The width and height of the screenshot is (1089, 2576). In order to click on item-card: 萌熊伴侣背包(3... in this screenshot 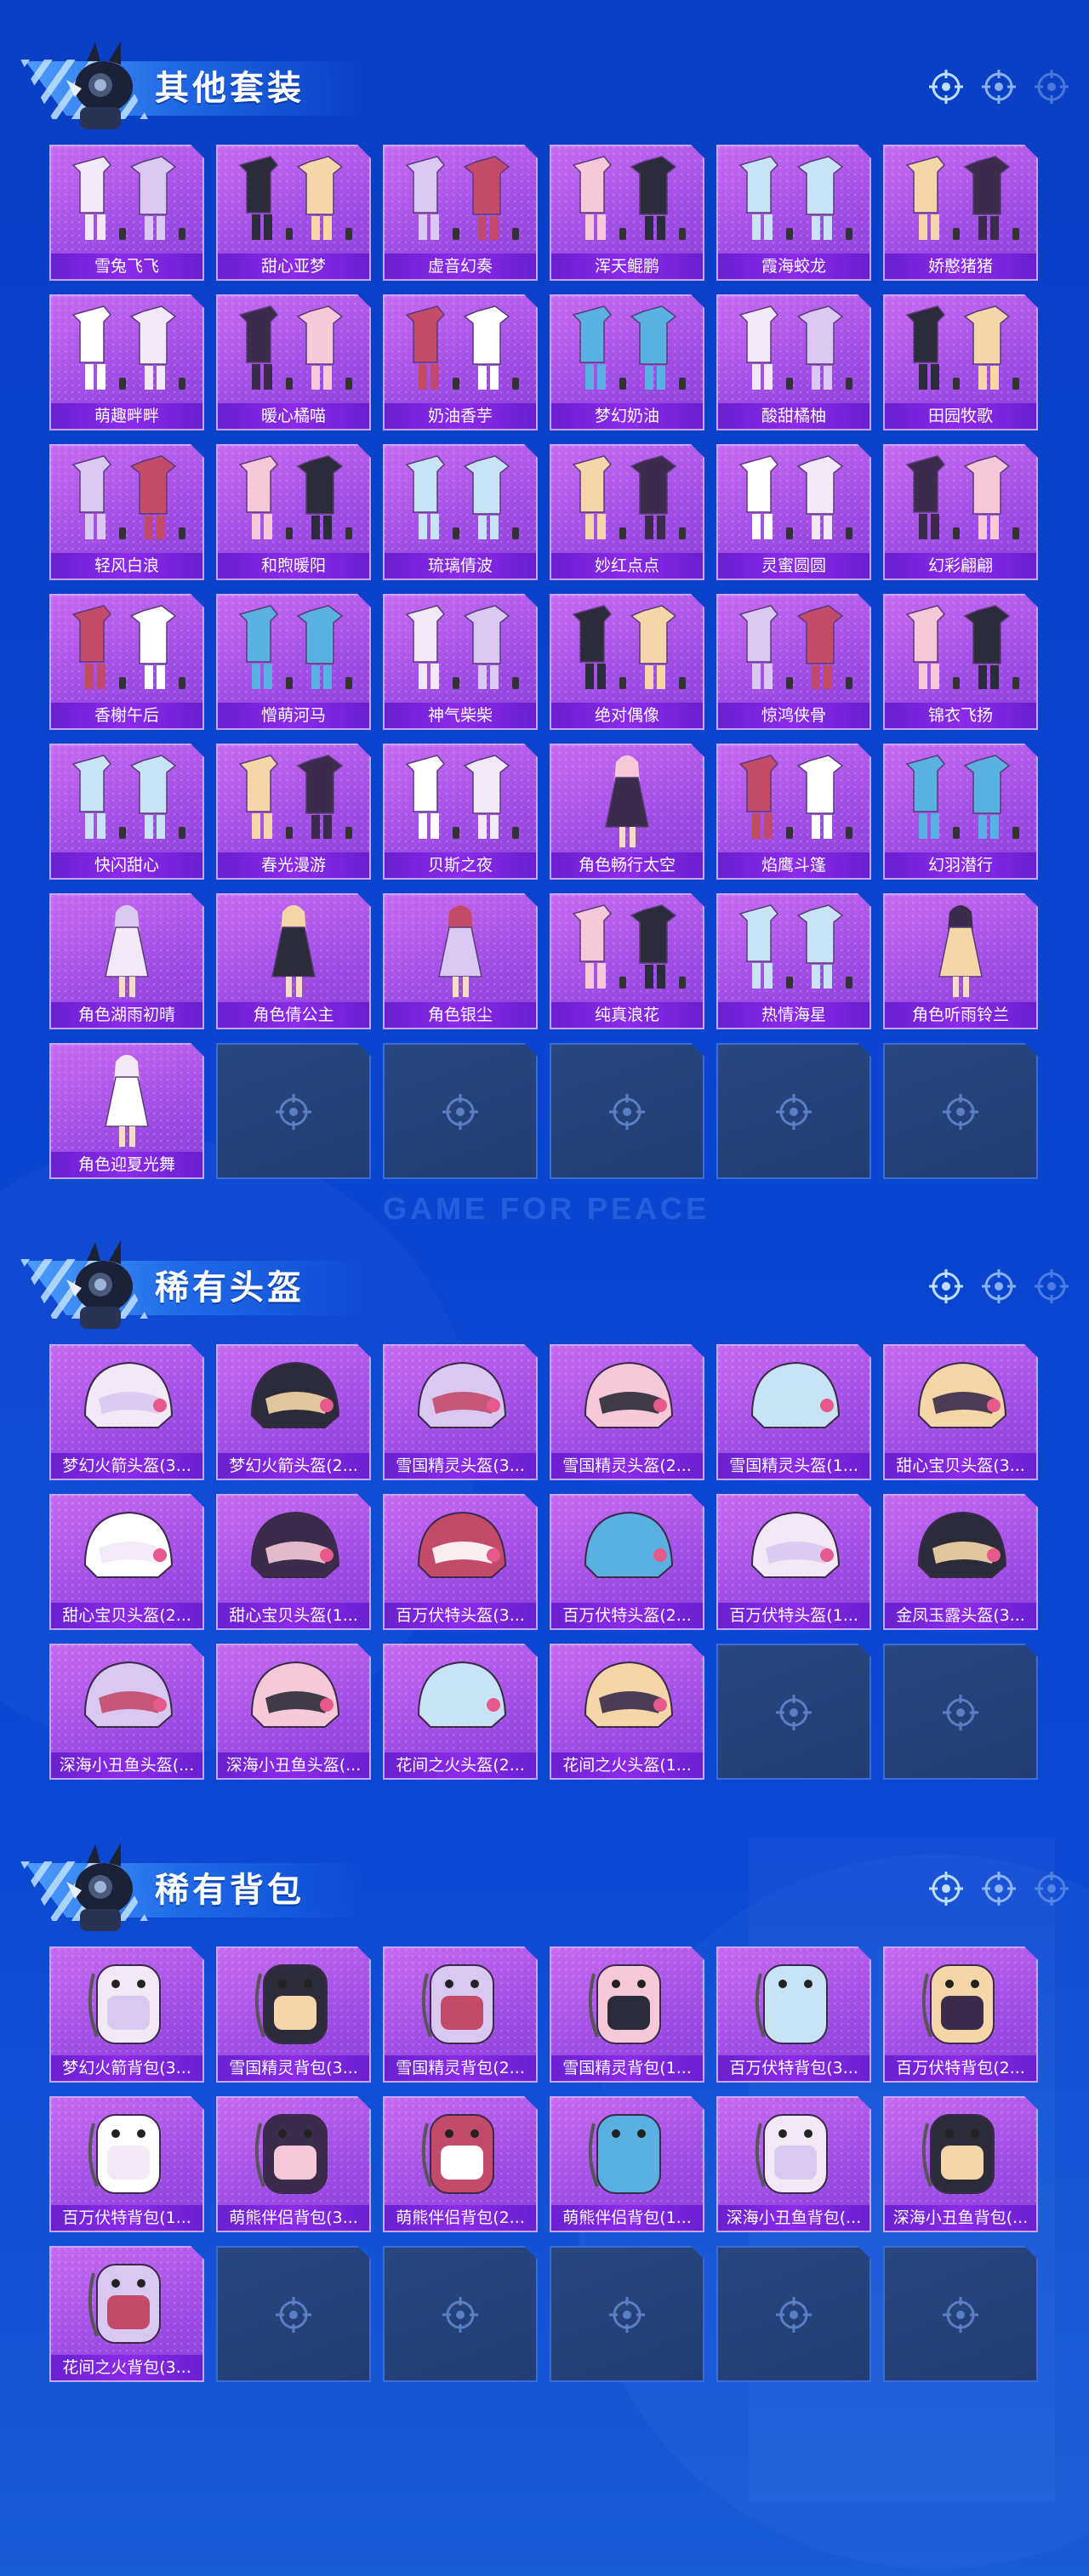, I will do `click(293, 2164)`.